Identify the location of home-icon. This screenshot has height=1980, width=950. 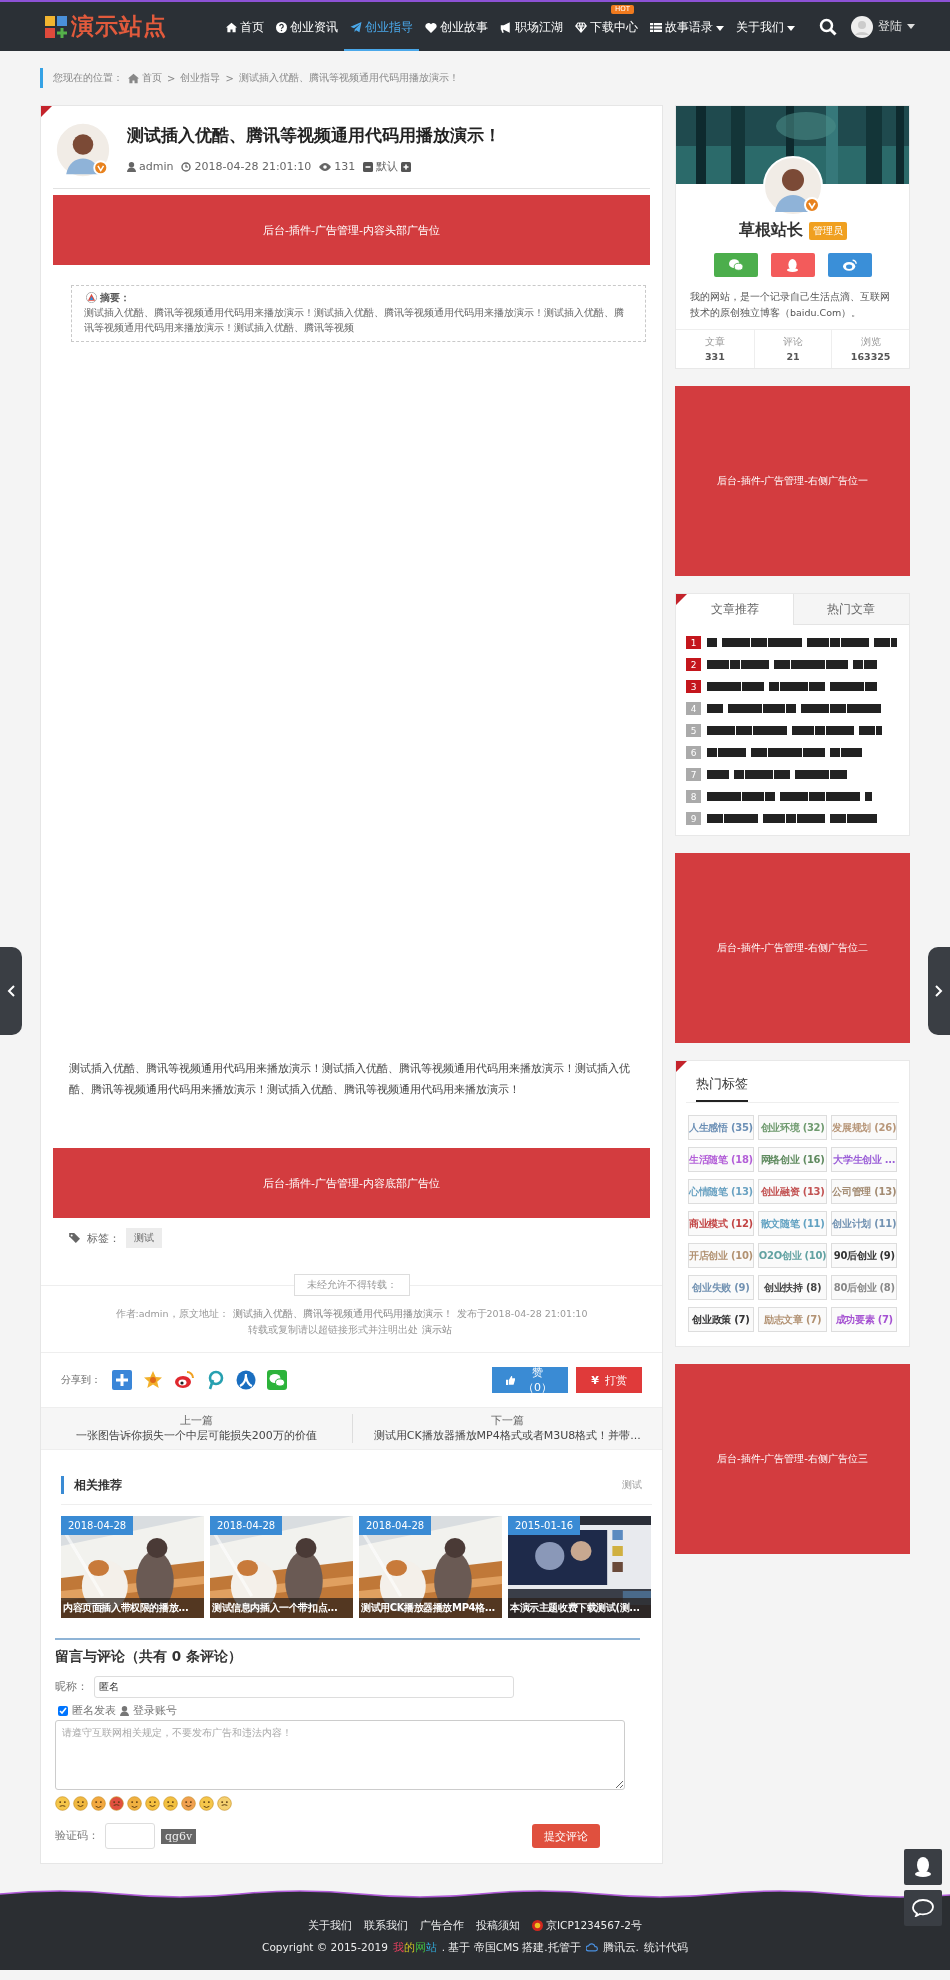
(231, 27).